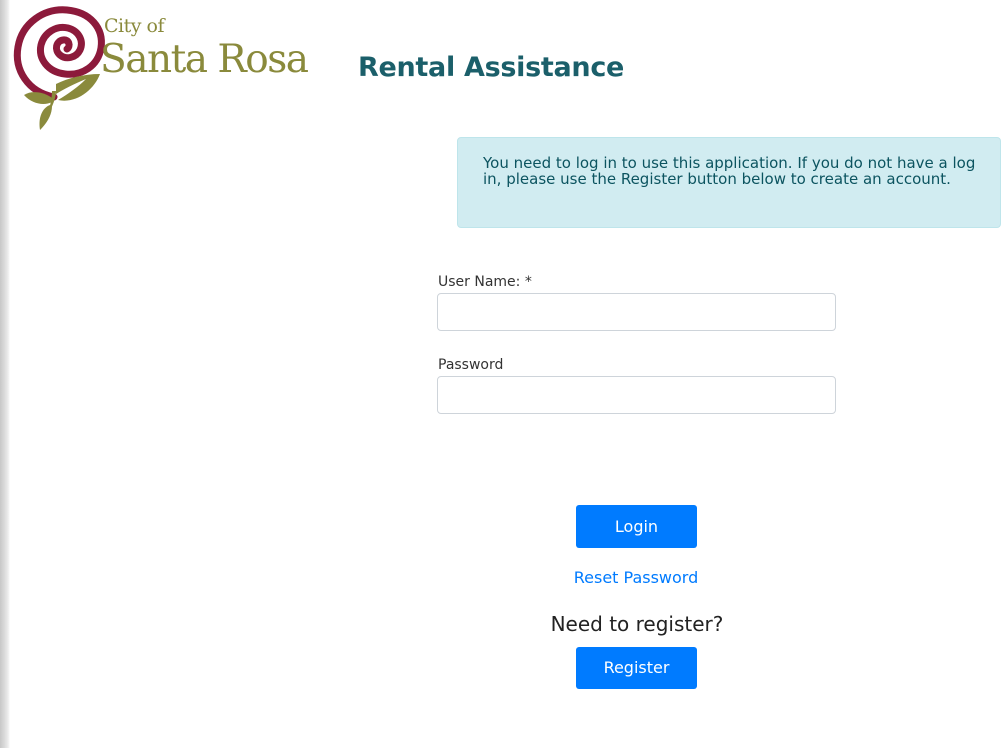  I want to click on register-button: Register, so click(636, 668).